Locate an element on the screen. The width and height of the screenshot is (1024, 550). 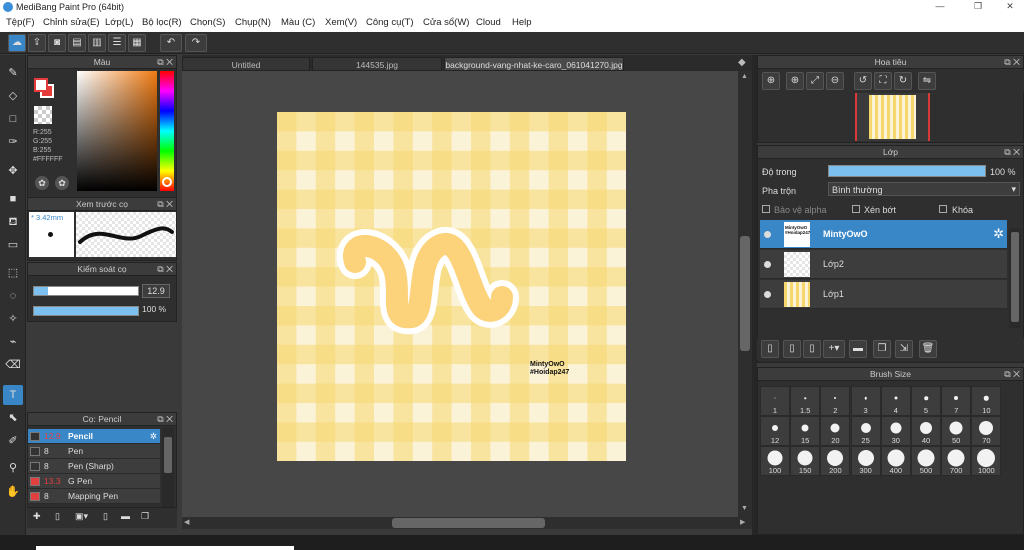
eyedropper-icon: ⚲ is located at coordinates (13, 468).